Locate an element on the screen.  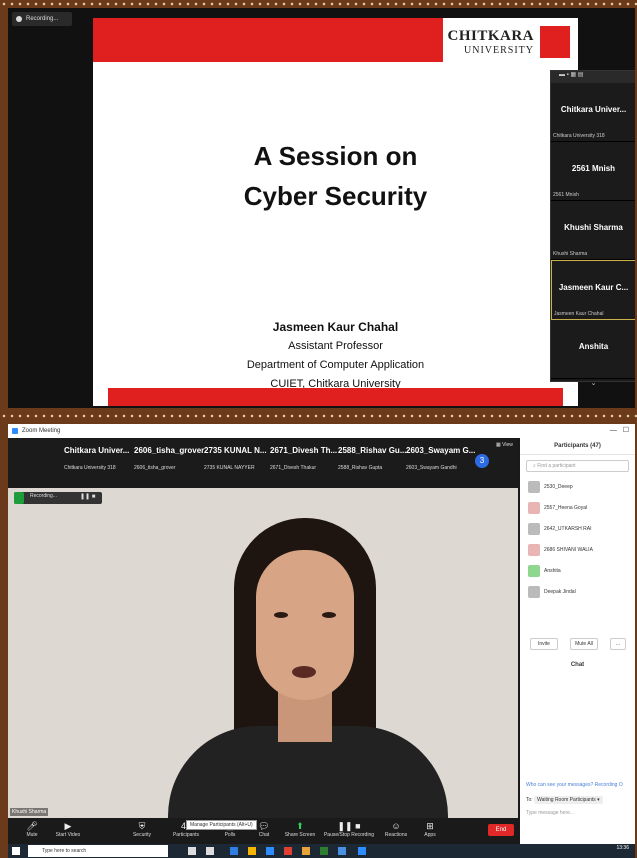
video-tile: Jasmeen Kaur C... Jasmeen Kaur Chahal is located at coordinates (593, 290).